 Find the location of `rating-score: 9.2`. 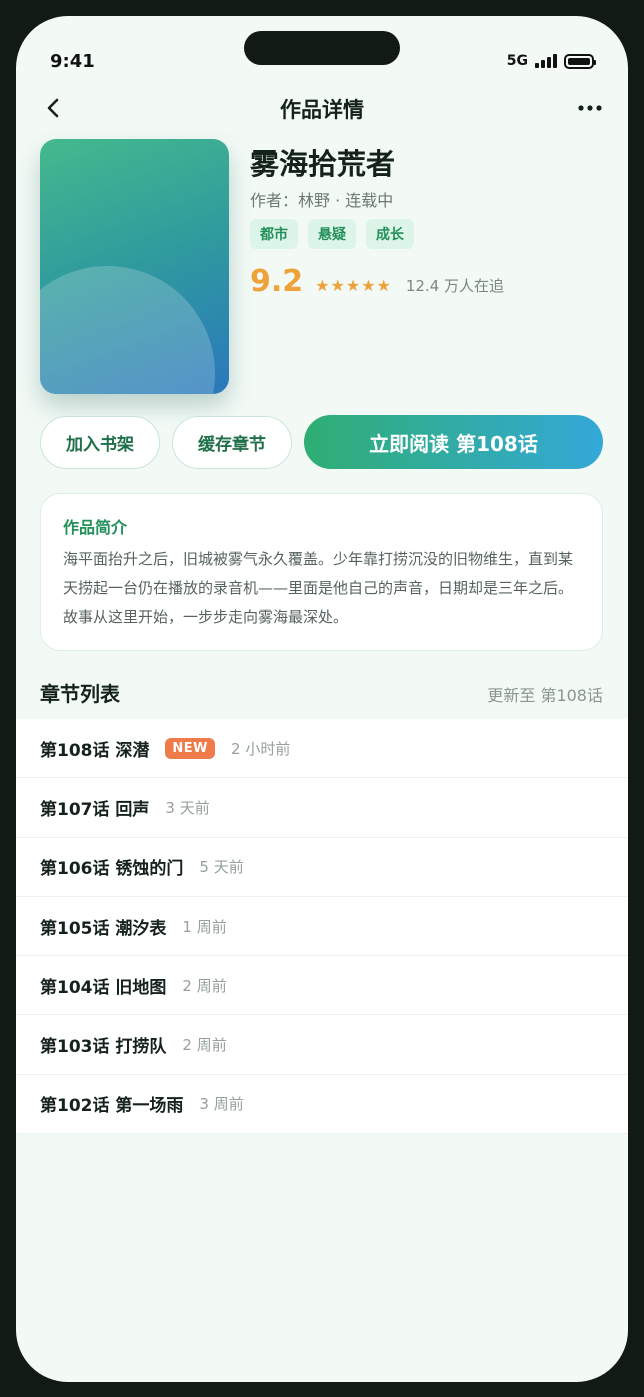

rating-score: 9.2 is located at coordinates (277, 281).